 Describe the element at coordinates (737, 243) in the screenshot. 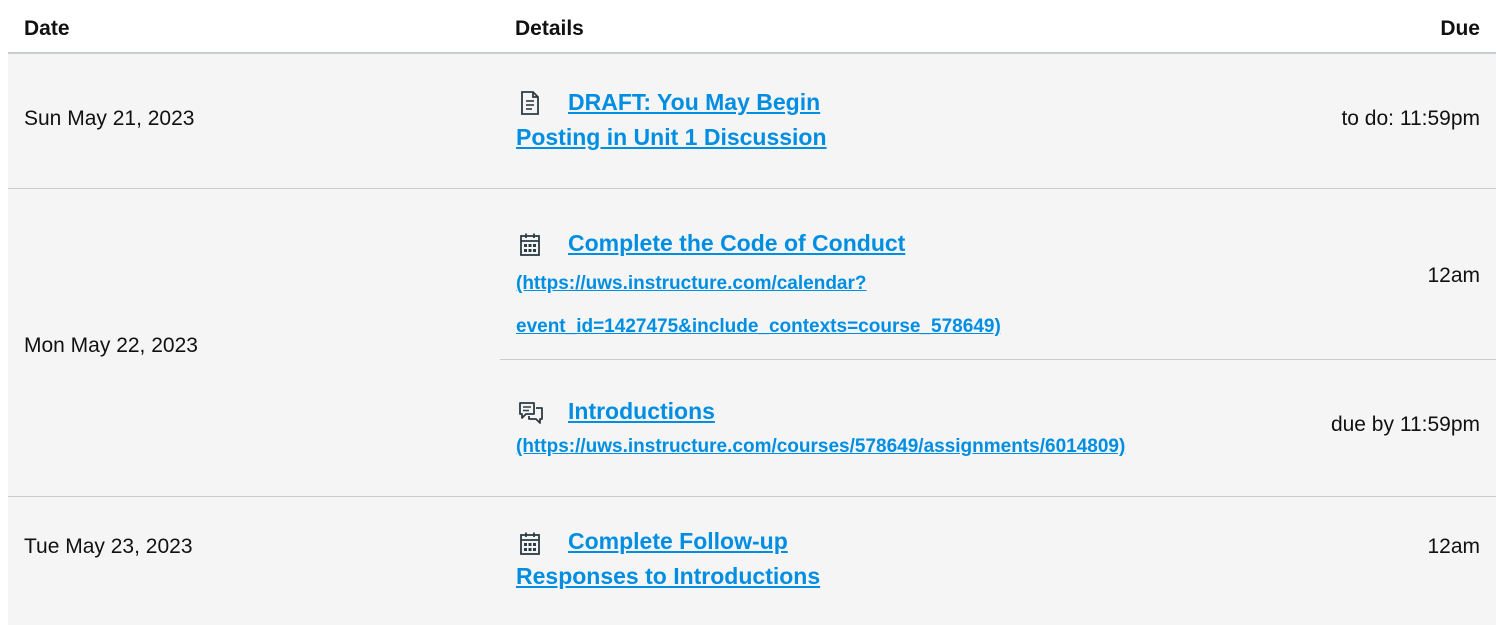

I see `link-title: Complete the Code of Conduct` at that location.